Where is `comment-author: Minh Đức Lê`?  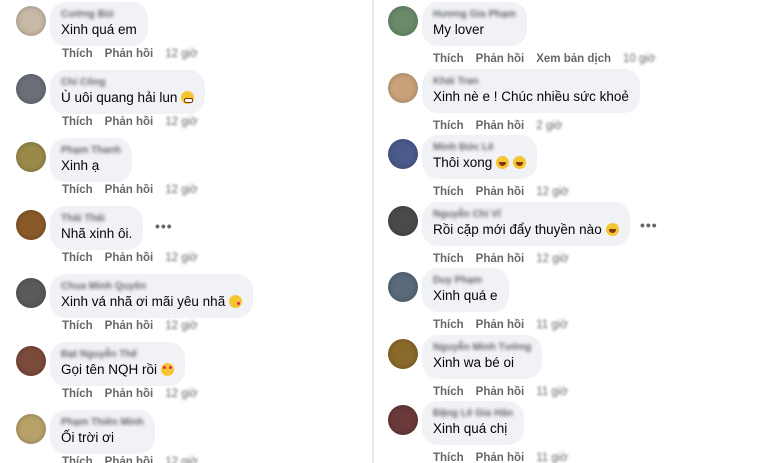
comment-author: Minh Đức Lê is located at coordinates (479, 147).